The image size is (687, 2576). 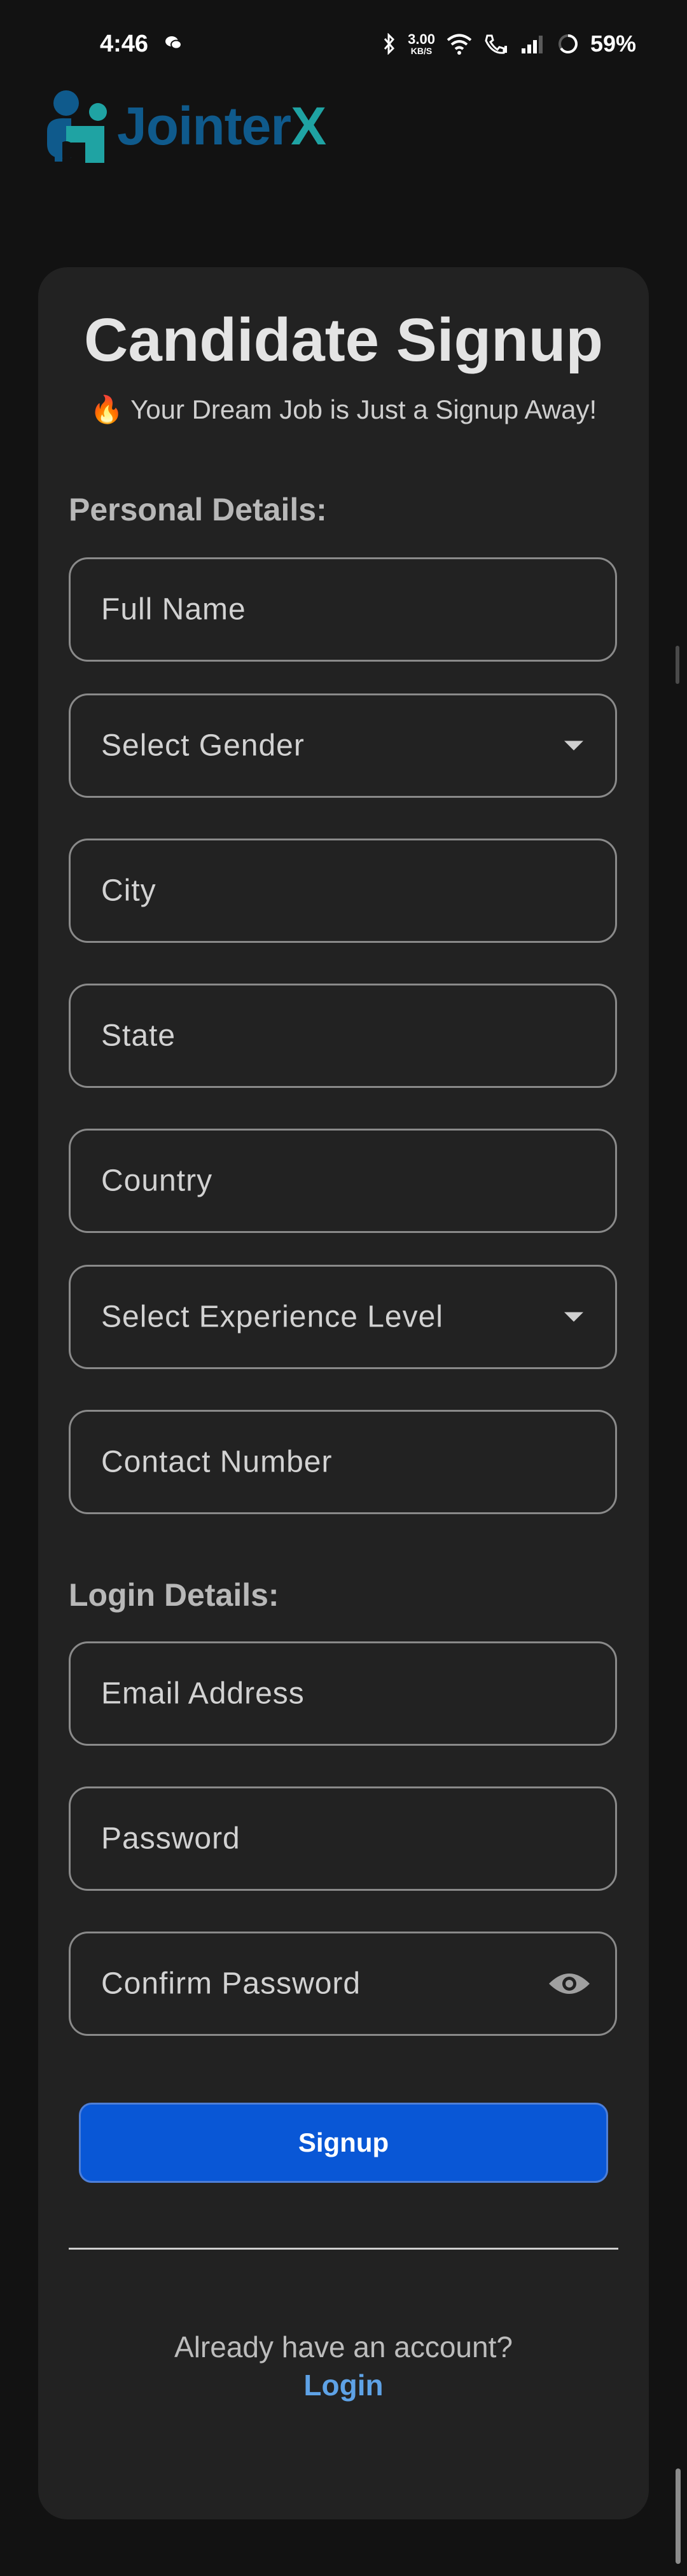 I want to click on state-field: State, so click(x=343, y=1036).